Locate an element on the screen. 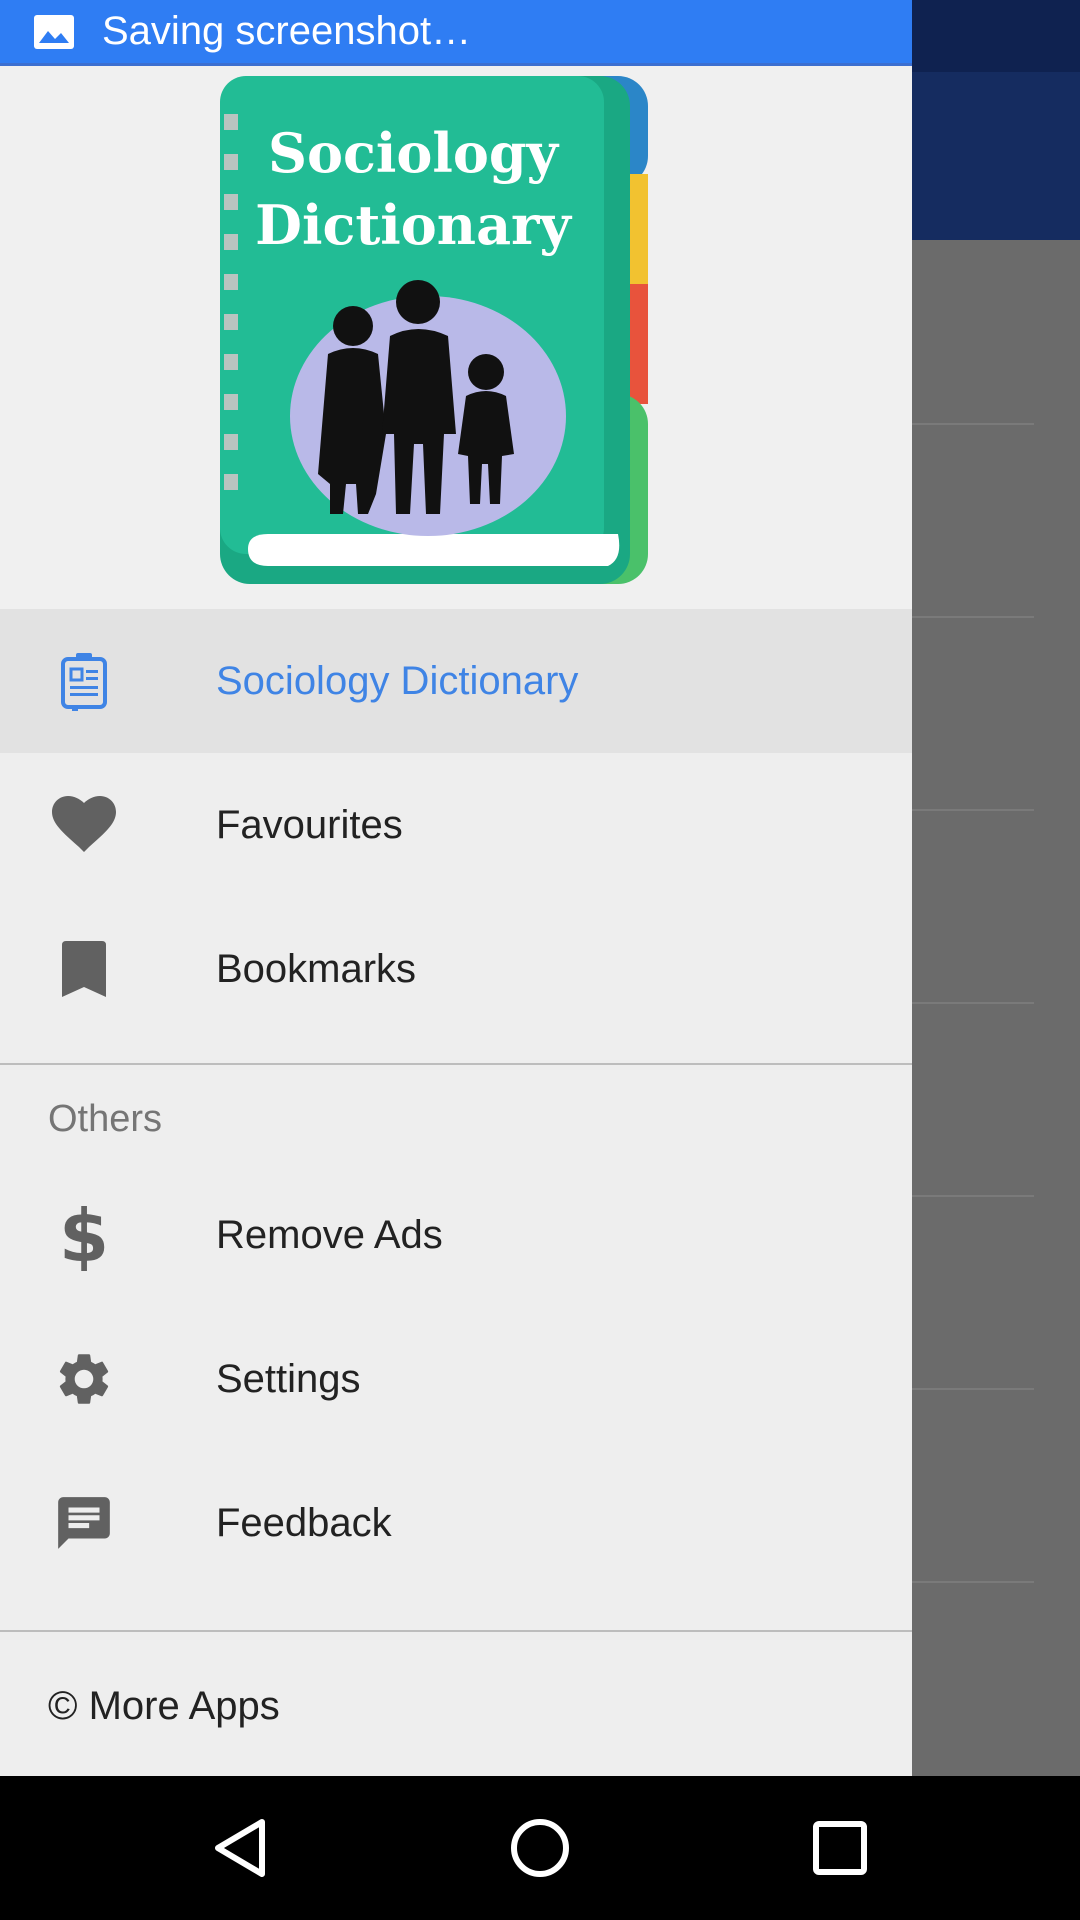  gear-icon is located at coordinates (84, 1379).